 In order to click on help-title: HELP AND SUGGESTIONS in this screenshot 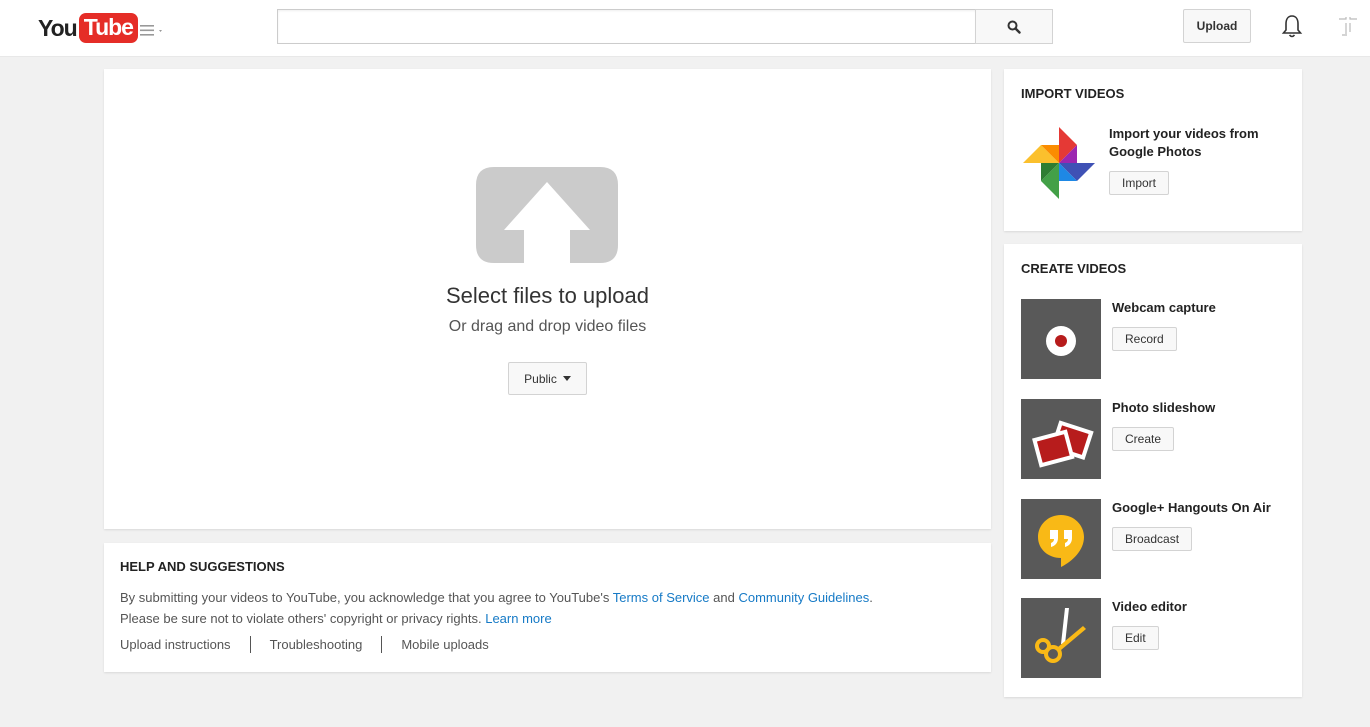, I will do `click(202, 566)`.